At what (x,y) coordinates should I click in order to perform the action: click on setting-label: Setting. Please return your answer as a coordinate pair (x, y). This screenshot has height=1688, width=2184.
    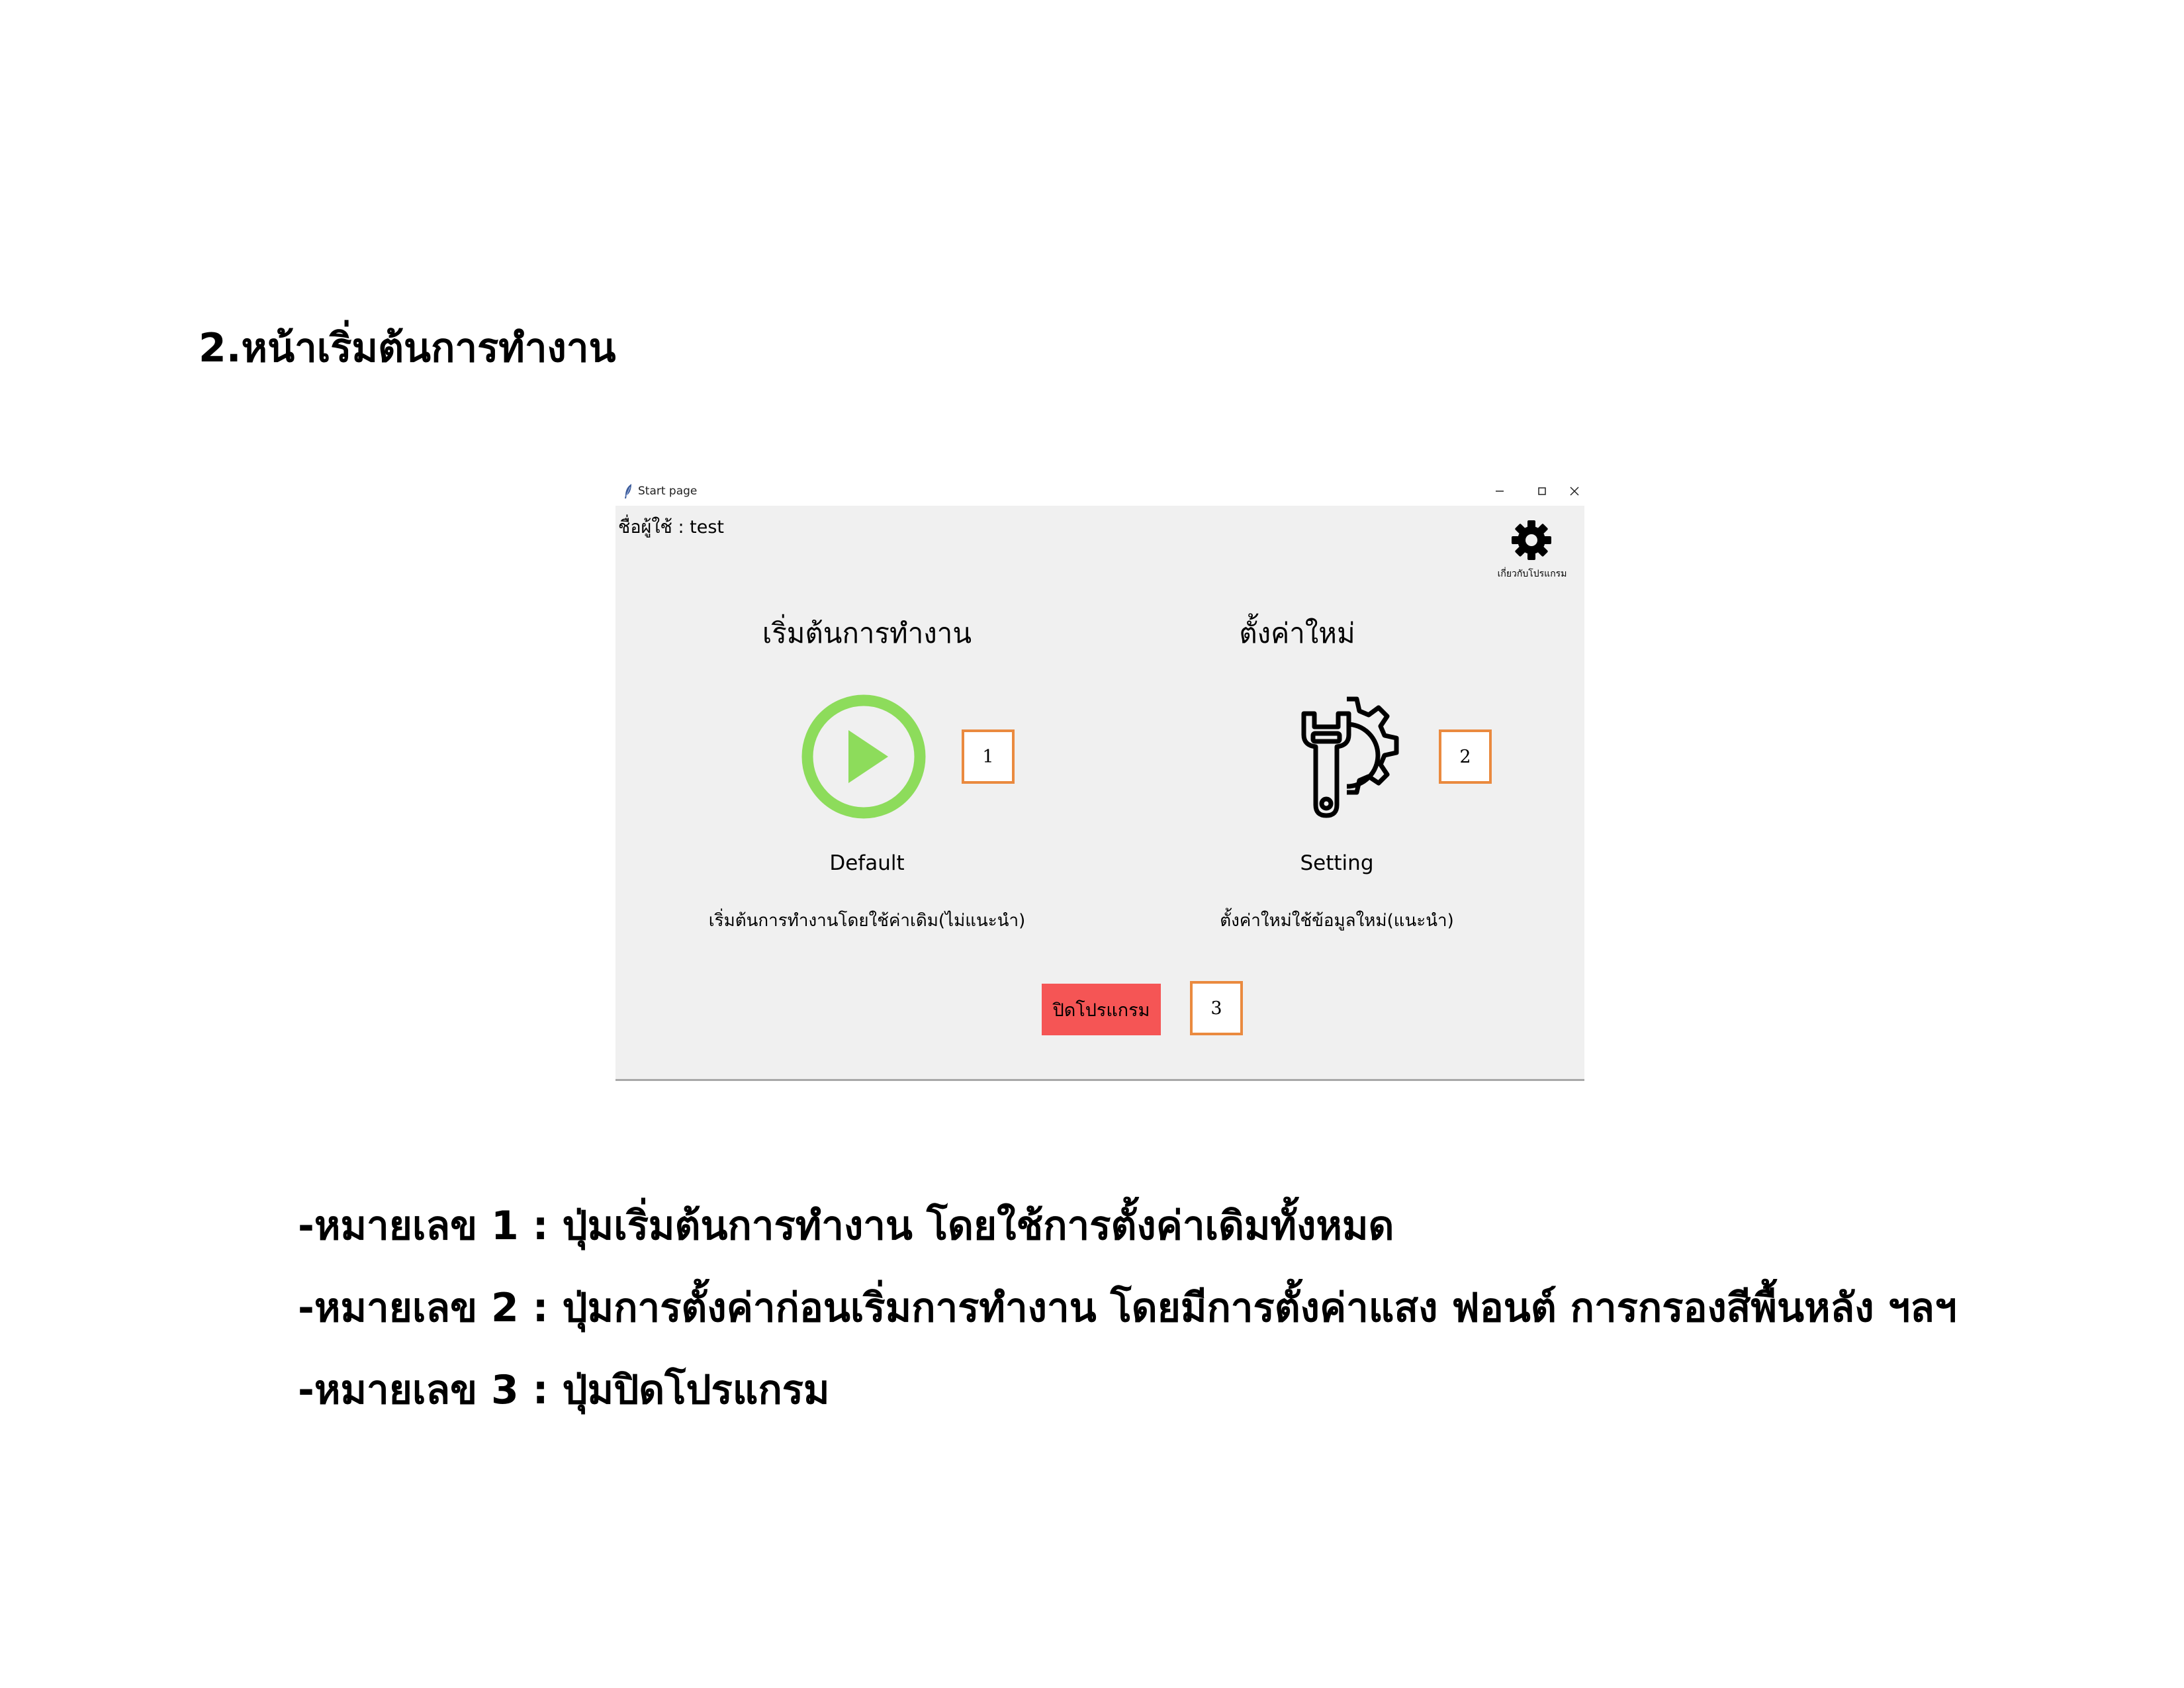
    Looking at the image, I should click on (1337, 863).